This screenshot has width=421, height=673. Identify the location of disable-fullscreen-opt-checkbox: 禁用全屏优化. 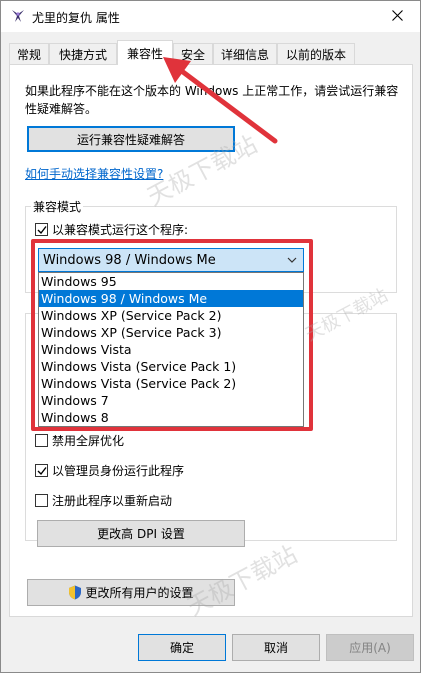
(79, 440).